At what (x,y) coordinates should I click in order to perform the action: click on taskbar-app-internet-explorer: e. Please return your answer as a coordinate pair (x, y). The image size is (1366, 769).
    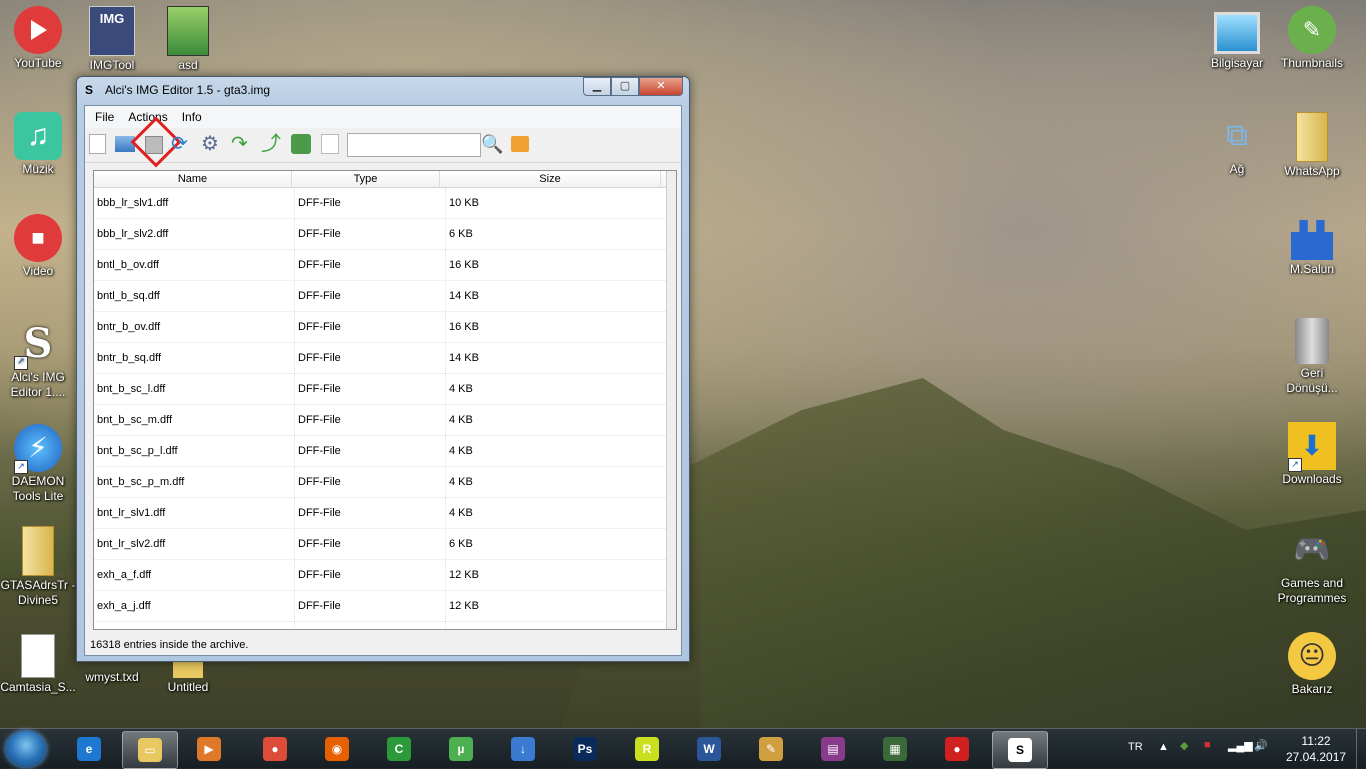
    Looking at the image, I should click on (89, 749).